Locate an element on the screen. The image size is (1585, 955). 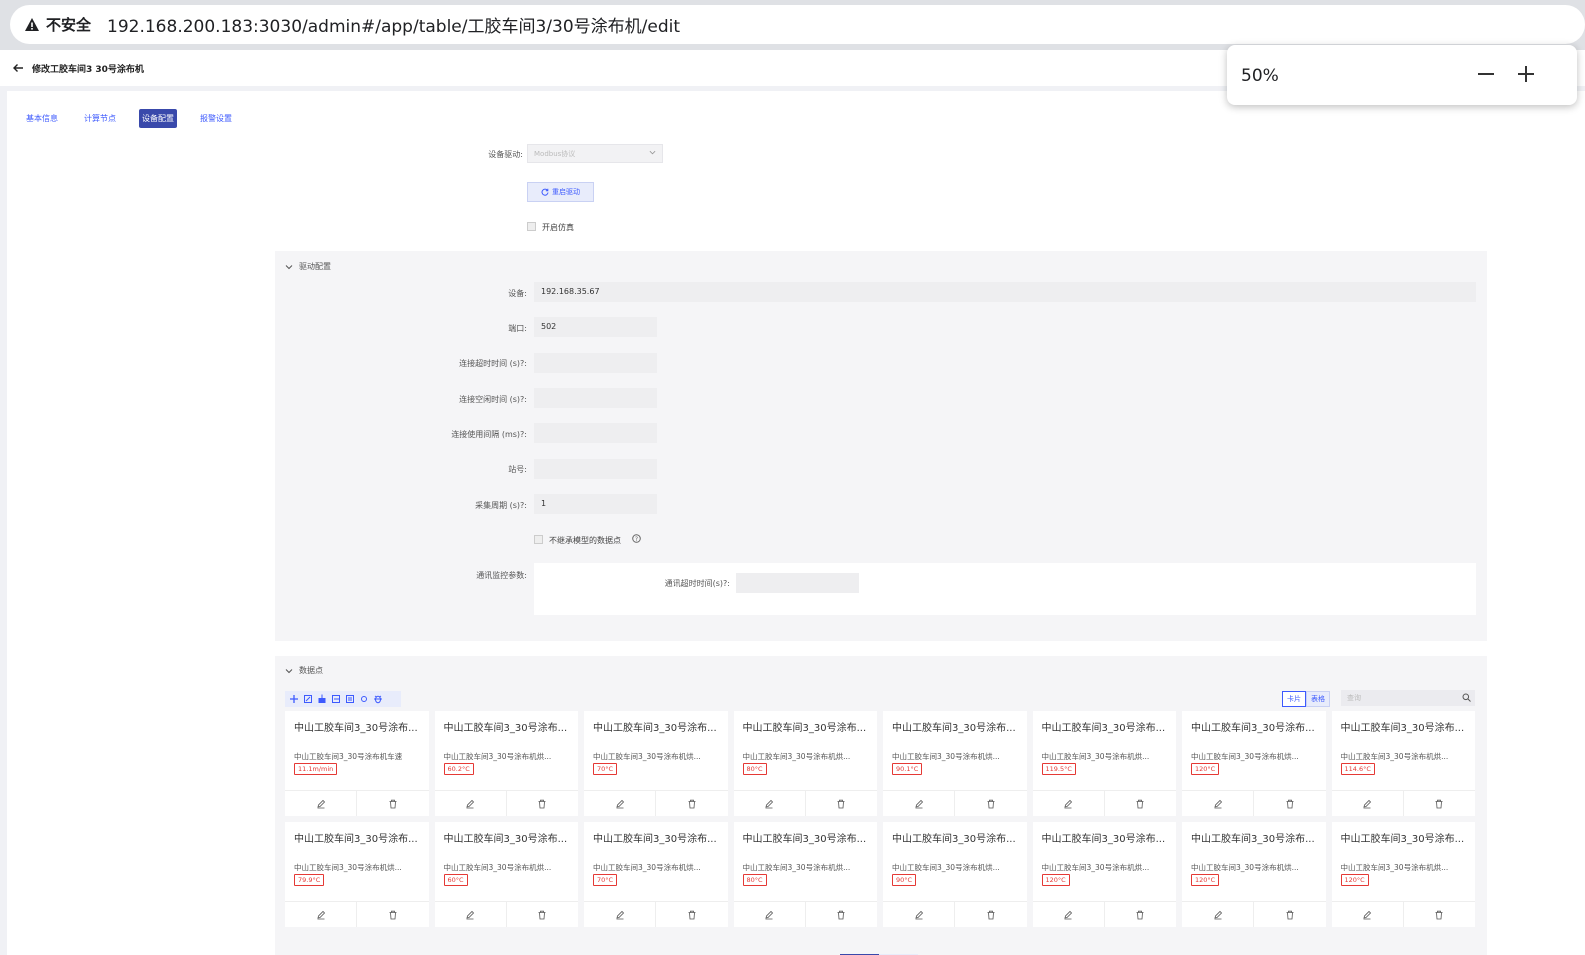
help-icon: ? is located at coordinates (636, 538).